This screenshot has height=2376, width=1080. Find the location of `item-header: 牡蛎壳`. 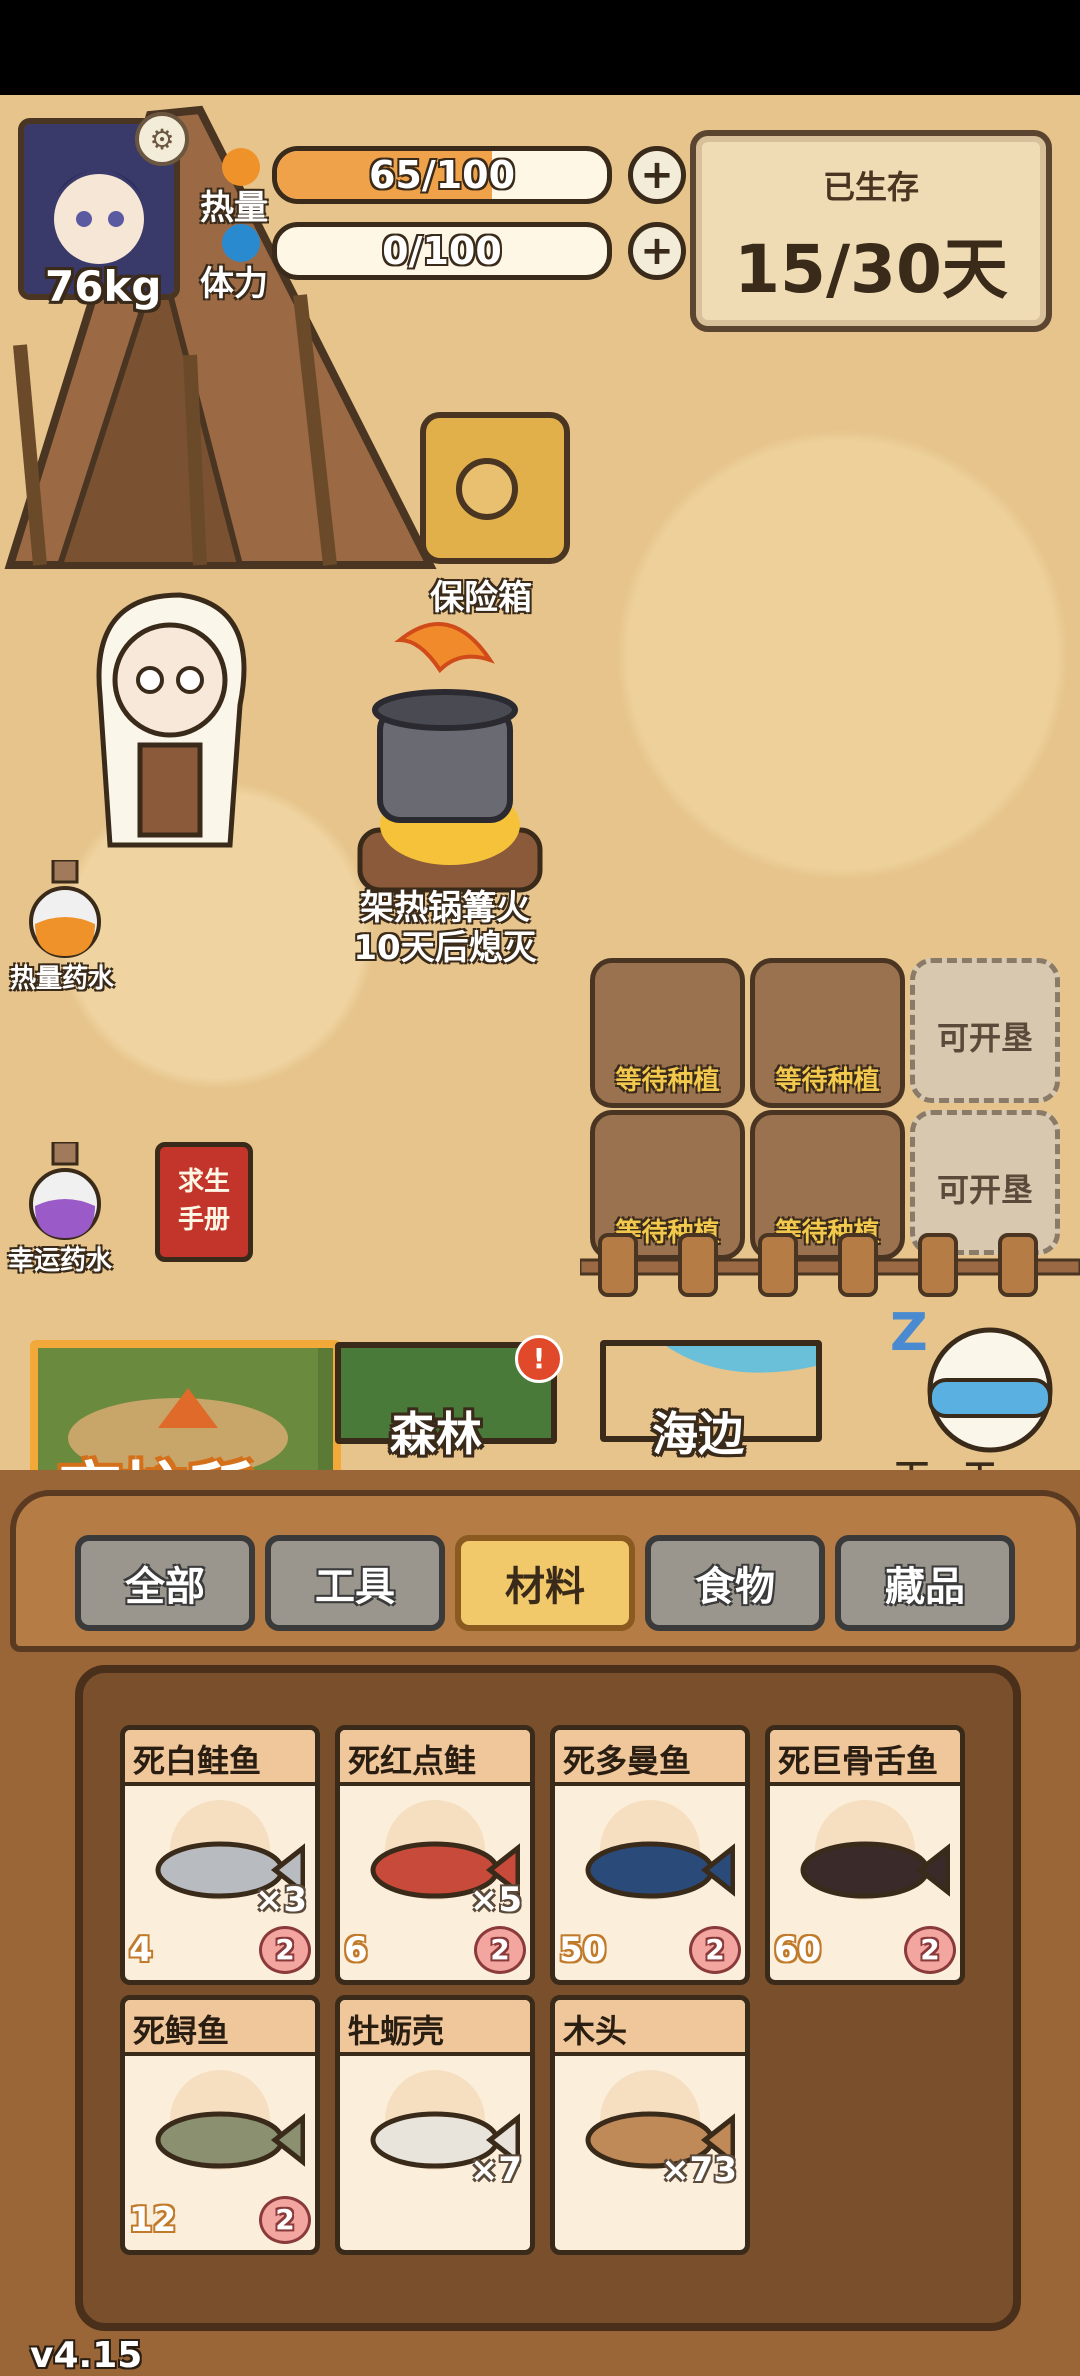

item-header: 牡蛎壳 is located at coordinates (435, 2028).